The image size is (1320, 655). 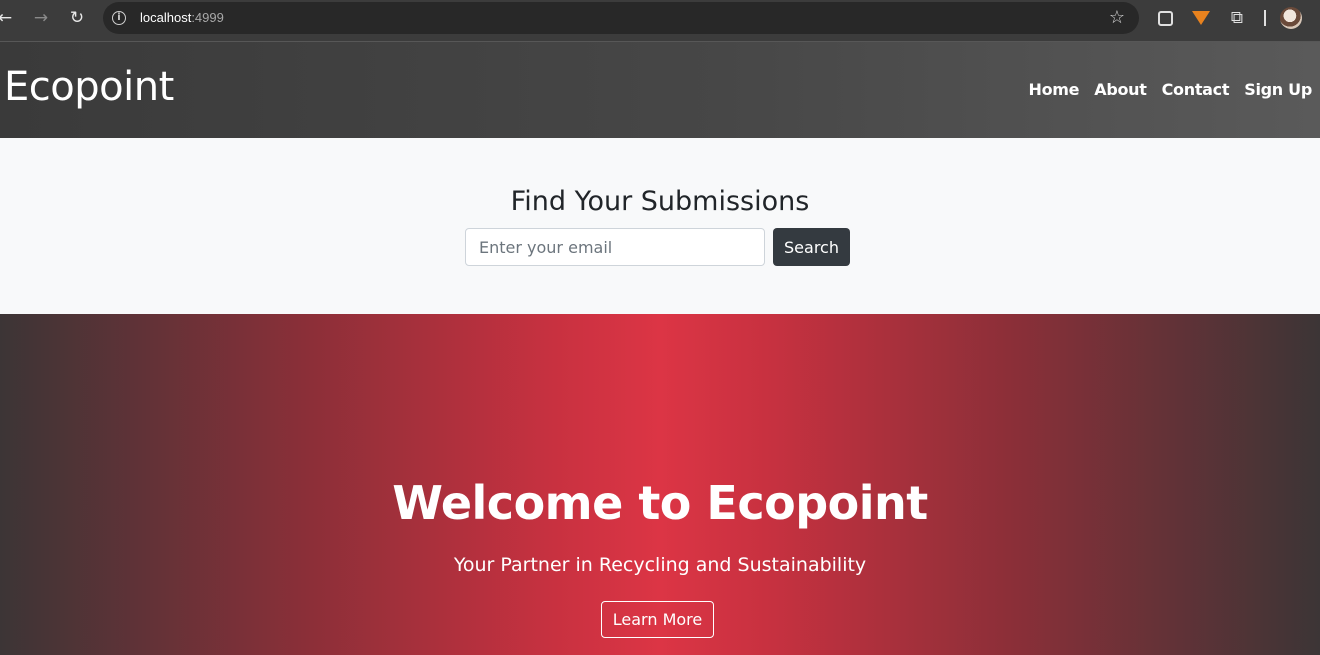 I want to click on hero-title: Welcome to Ecopoint, so click(x=660, y=503).